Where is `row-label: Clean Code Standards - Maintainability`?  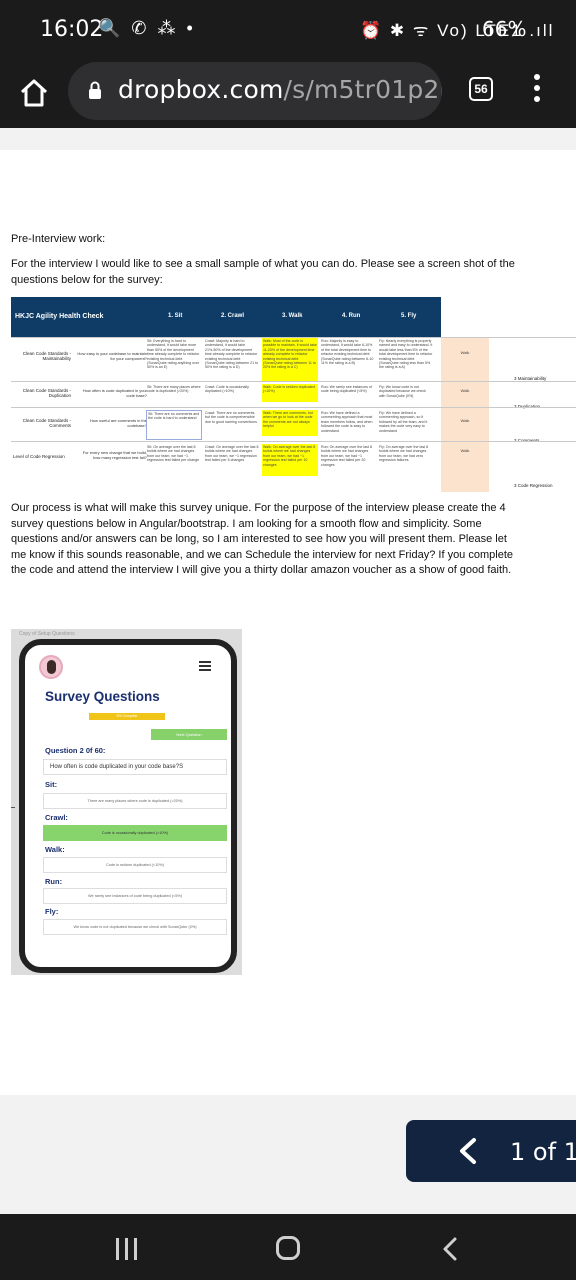 row-label: Clean Code Standards - Maintainability is located at coordinates (46, 356).